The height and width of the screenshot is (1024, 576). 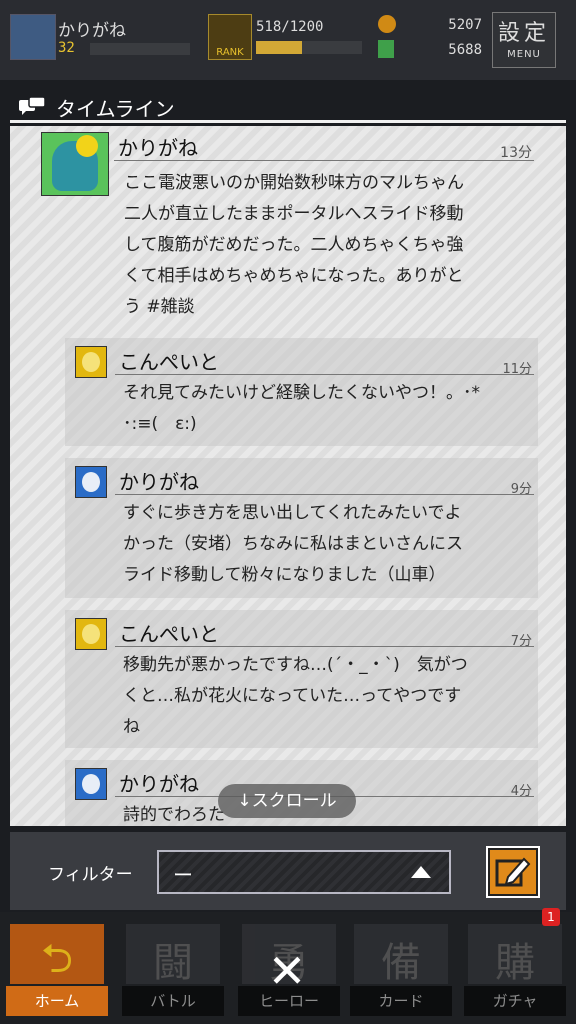 I want to click on reply-line: くと…私が花火になっていた…ってやつです, so click(x=292, y=696).